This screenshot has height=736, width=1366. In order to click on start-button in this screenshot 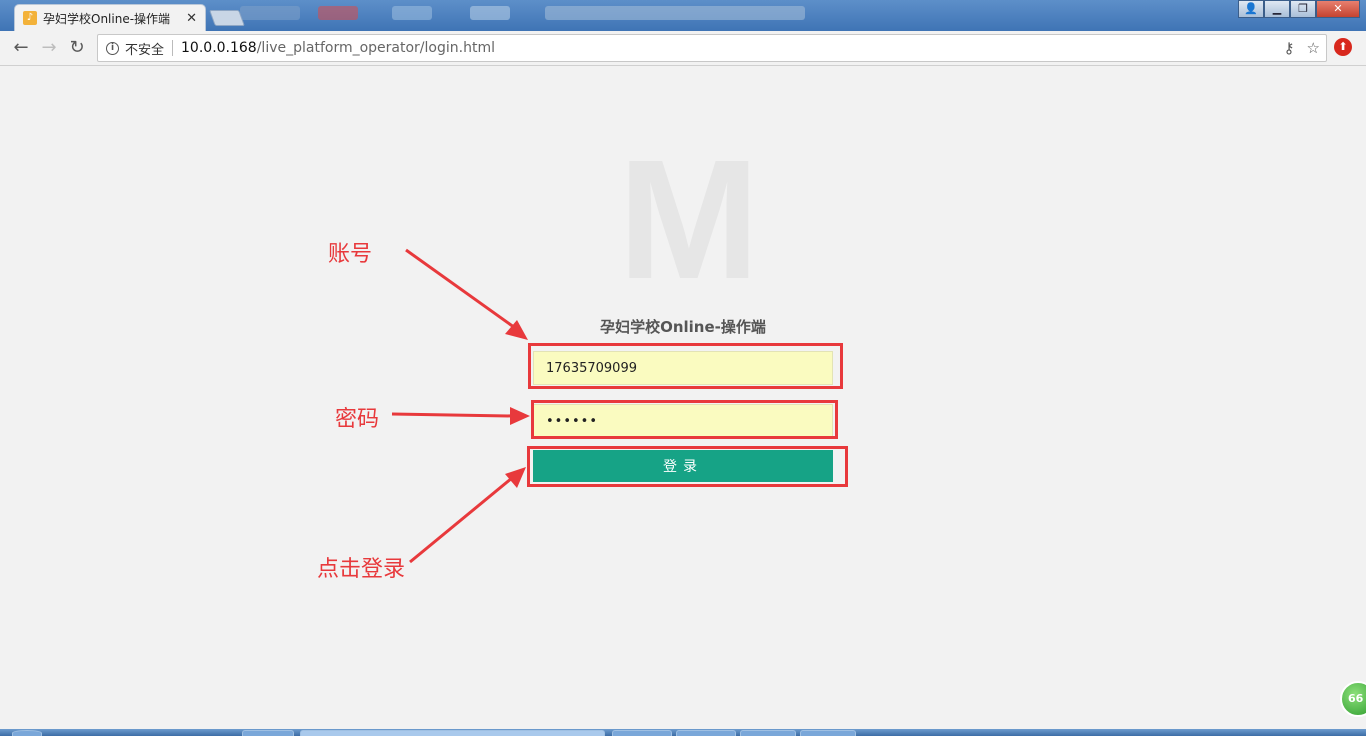, I will do `click(27, 733)`.